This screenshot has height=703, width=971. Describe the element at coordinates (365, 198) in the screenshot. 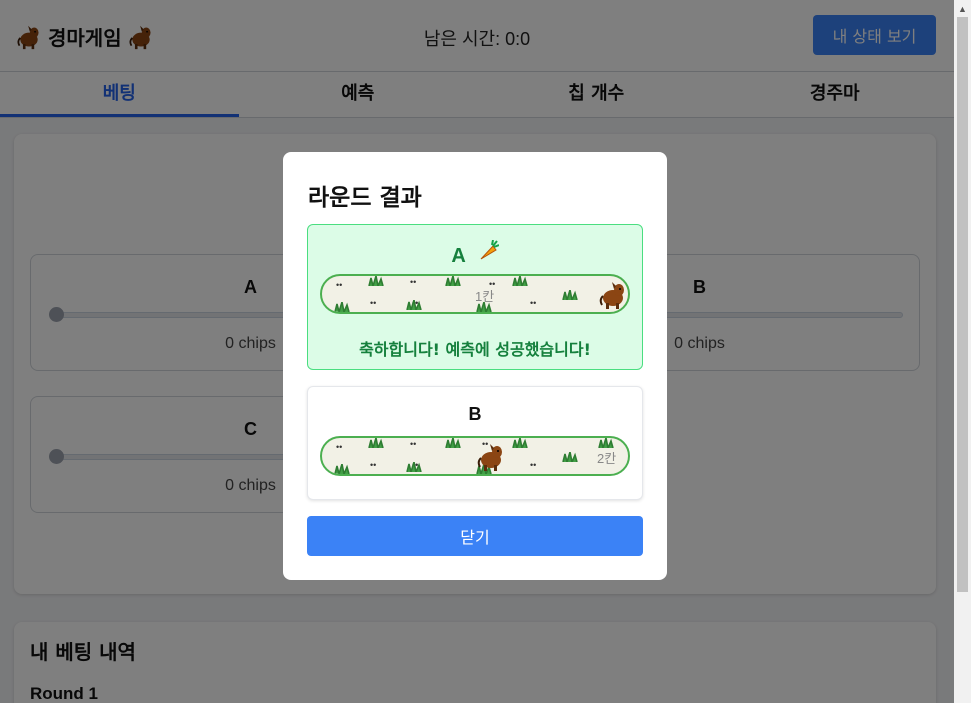

I see `modal-title: 라운드 결과` at that location.